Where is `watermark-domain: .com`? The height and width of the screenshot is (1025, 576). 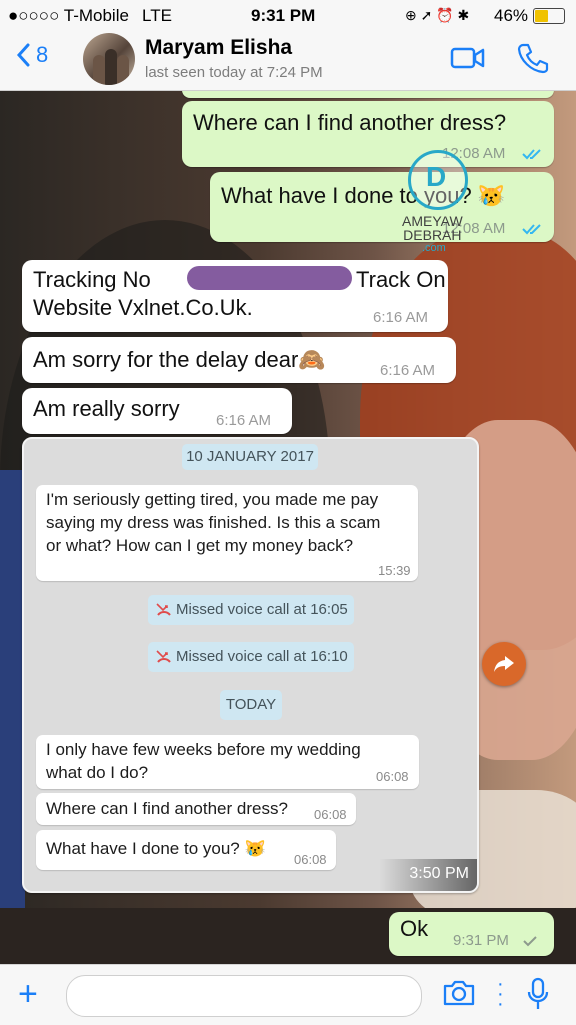 watermark-domain: .com is located at coordinates (434, 248).